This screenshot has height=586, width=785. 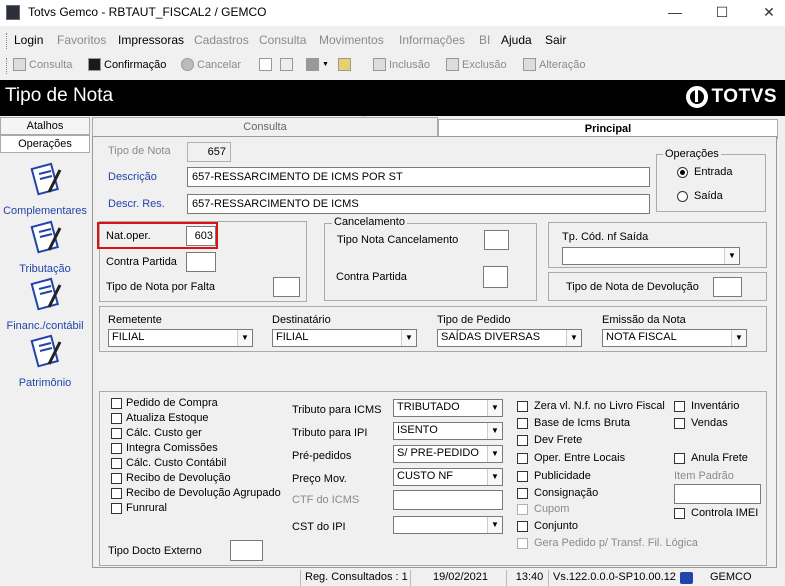 I want to click on conjunto-checkbox, so click(x=522, y=526).